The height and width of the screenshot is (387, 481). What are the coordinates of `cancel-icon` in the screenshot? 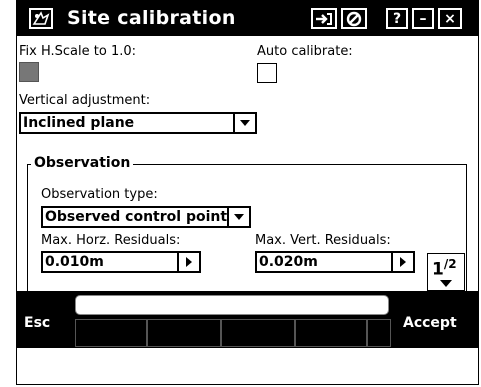 It's located at (354, 18).